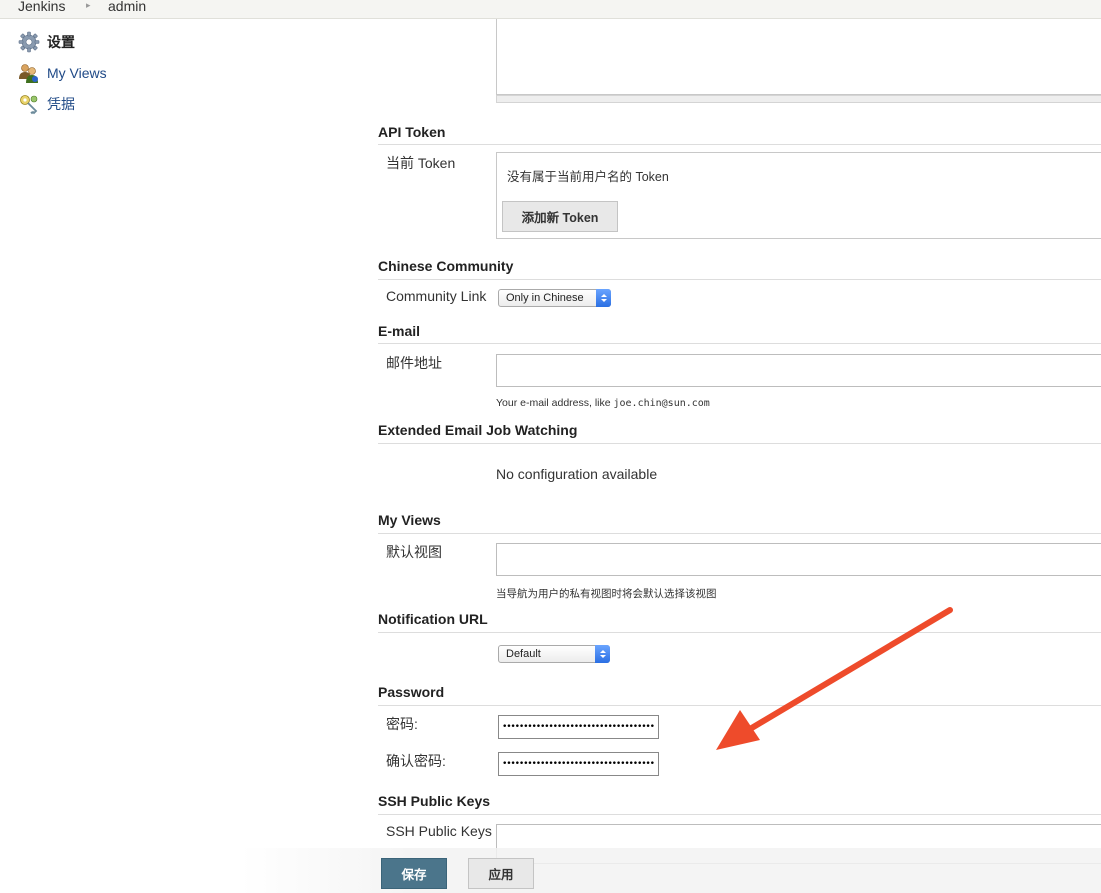 The width and height of the screenshot is (1101, 893). Describe the element at coordinates (46, 42) in the screenshot. I see `sidebar-item-settings: 设置` at that location.